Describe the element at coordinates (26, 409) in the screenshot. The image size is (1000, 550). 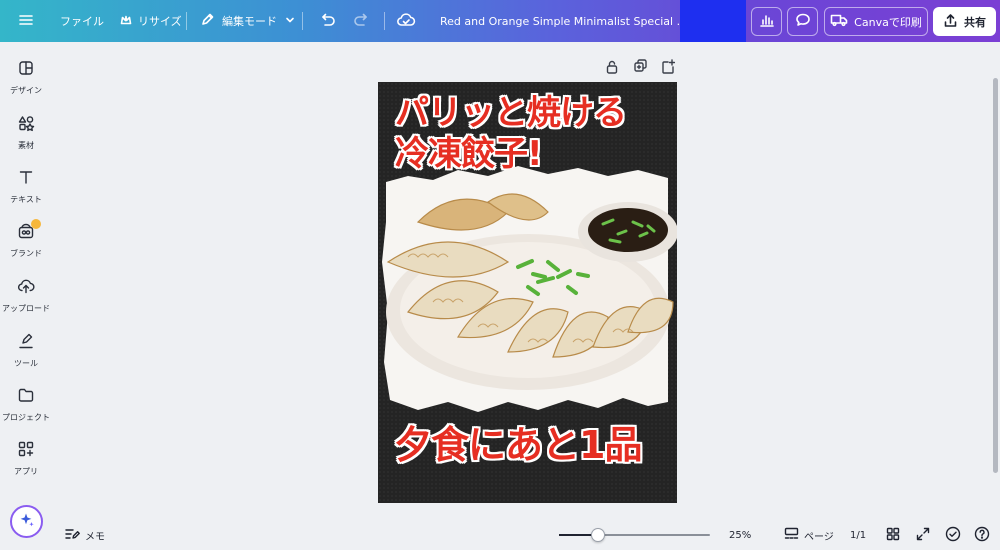
I see `sidebar-item-projects: プロジェクト` at that location.